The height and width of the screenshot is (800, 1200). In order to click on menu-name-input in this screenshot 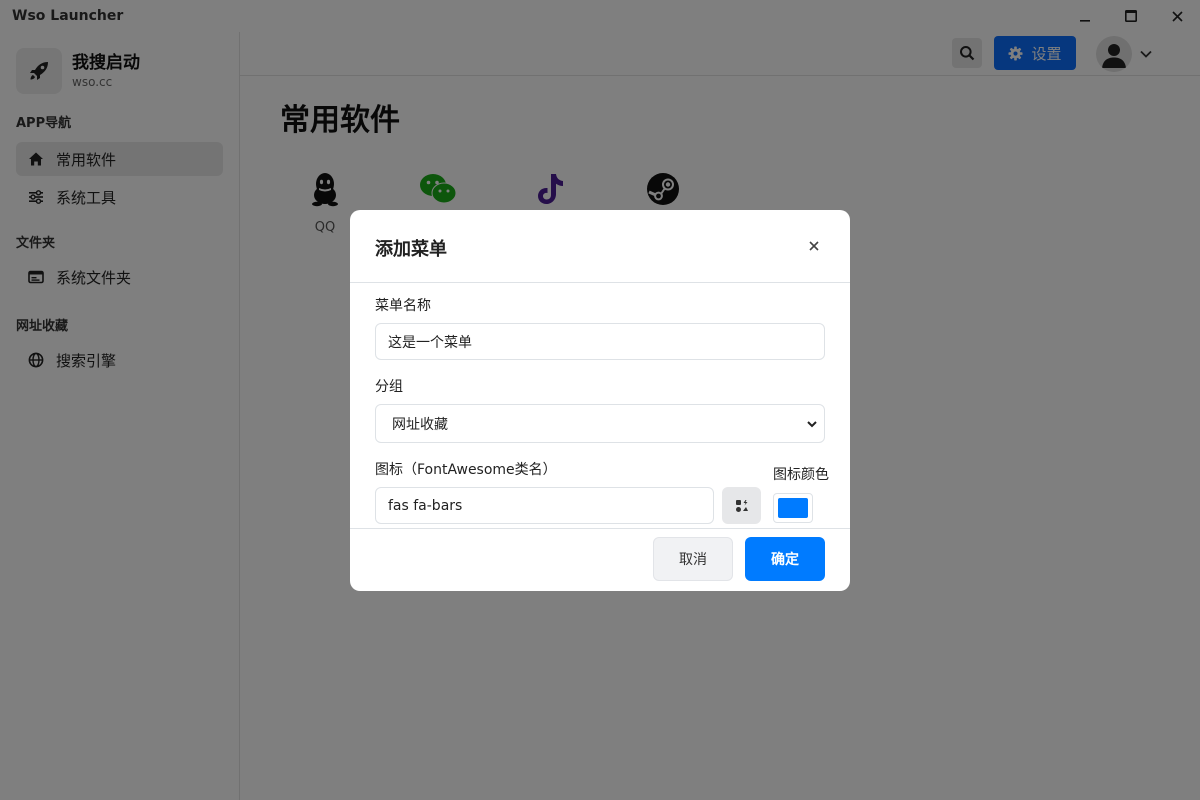, I will do `click(600, 341)`.